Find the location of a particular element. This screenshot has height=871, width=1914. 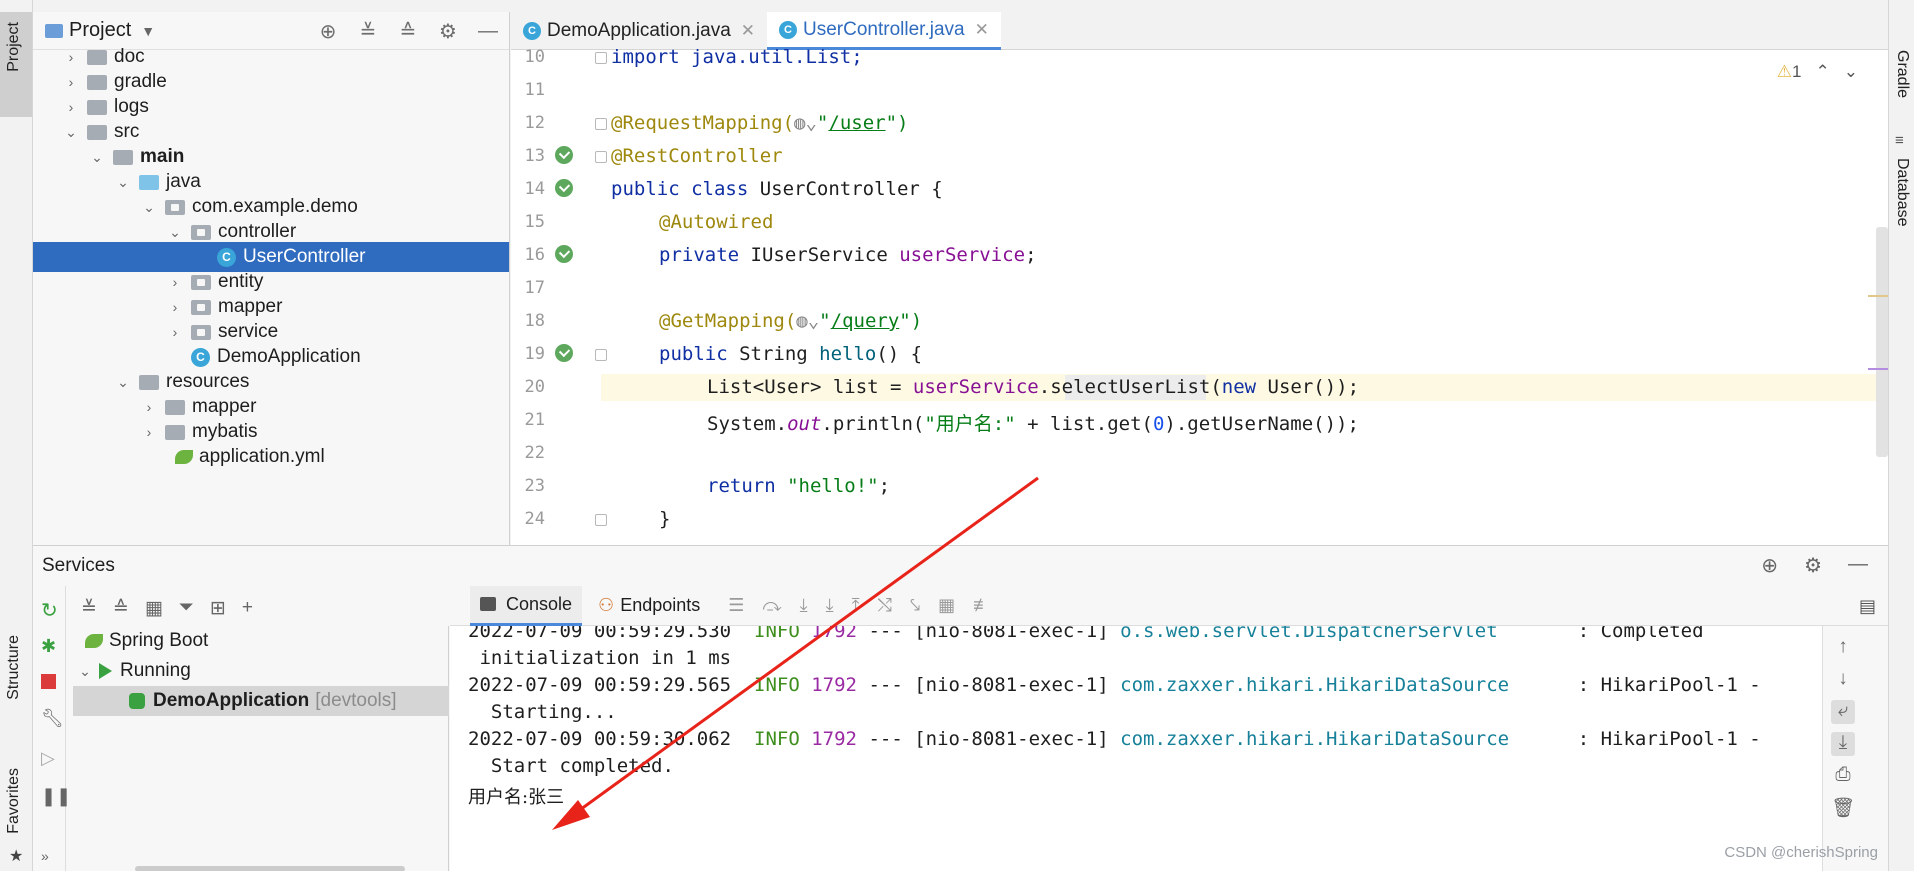

code-line-14: public class UserController { is located at coordinates (777, 189).